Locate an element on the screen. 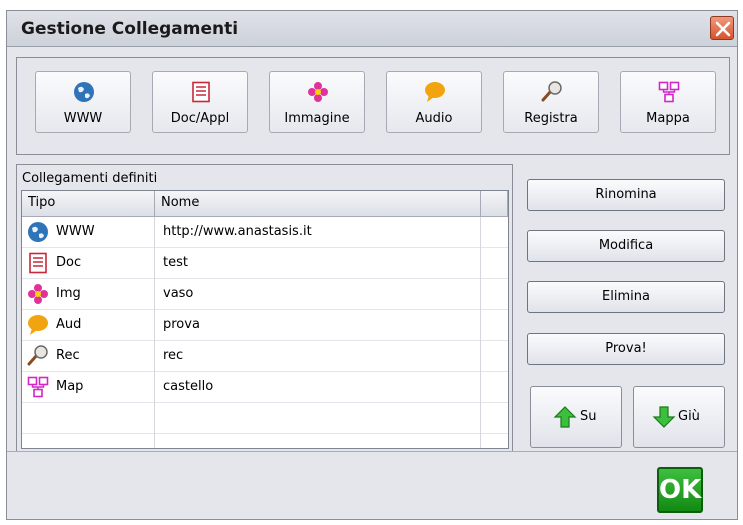  table-row: Doc test is located at coordinates (265, 263).